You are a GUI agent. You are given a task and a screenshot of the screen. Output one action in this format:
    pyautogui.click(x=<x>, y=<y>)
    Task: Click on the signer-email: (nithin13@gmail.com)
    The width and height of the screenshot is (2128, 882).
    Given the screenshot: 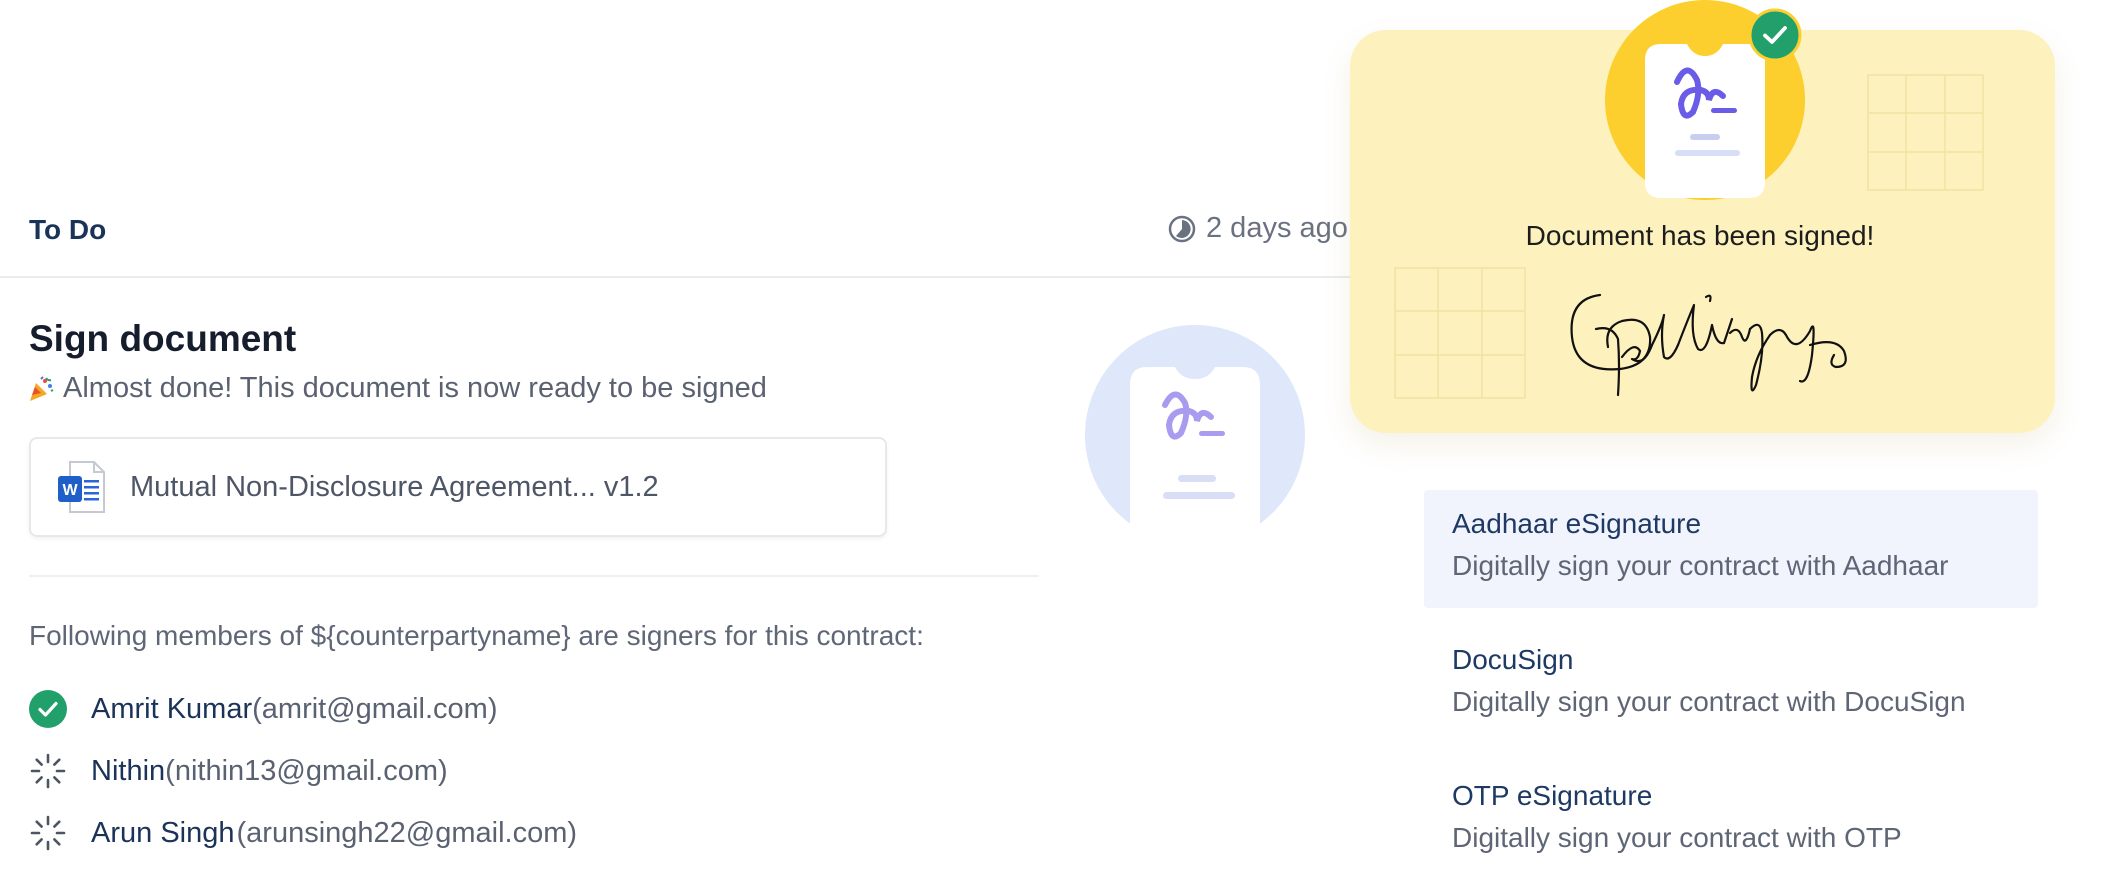 What is the action you would take?
    pyautogui.click(x=306, y=770)
    